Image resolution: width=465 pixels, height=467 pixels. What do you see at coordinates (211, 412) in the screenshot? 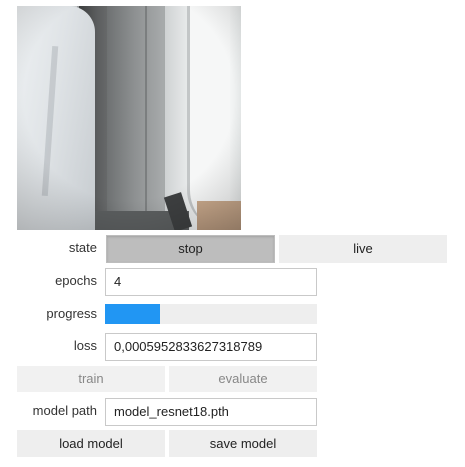
I see `model-path-input: model_resnet18.pth` at bounding box center [211, 412].